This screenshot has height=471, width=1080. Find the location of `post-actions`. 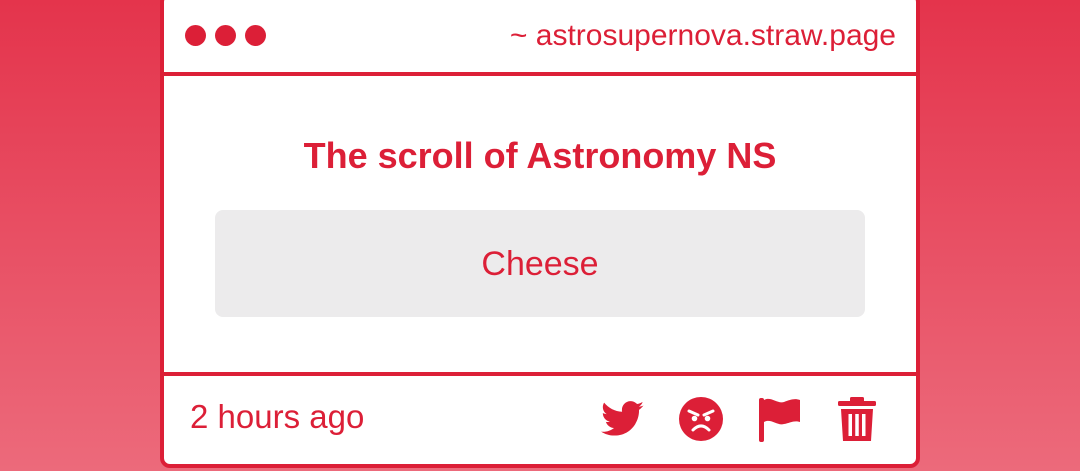

post-actions is located at coordinates (740, 419).